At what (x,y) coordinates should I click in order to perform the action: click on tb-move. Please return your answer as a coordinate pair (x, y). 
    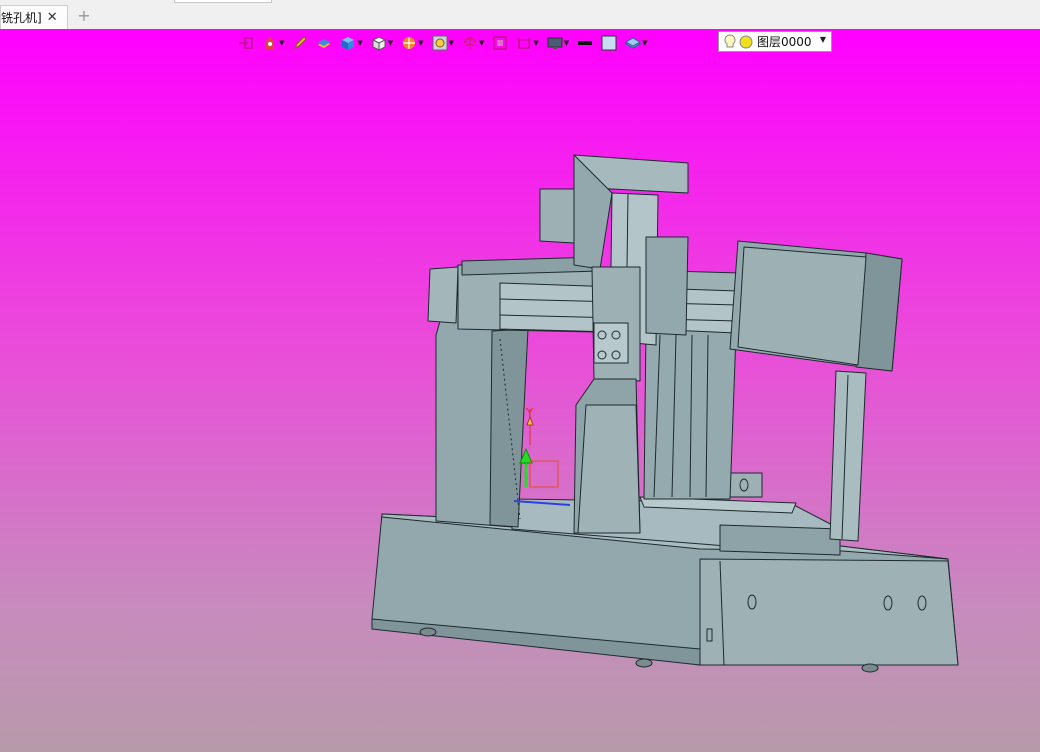
    Looking at the image, I should click on (246, 43).